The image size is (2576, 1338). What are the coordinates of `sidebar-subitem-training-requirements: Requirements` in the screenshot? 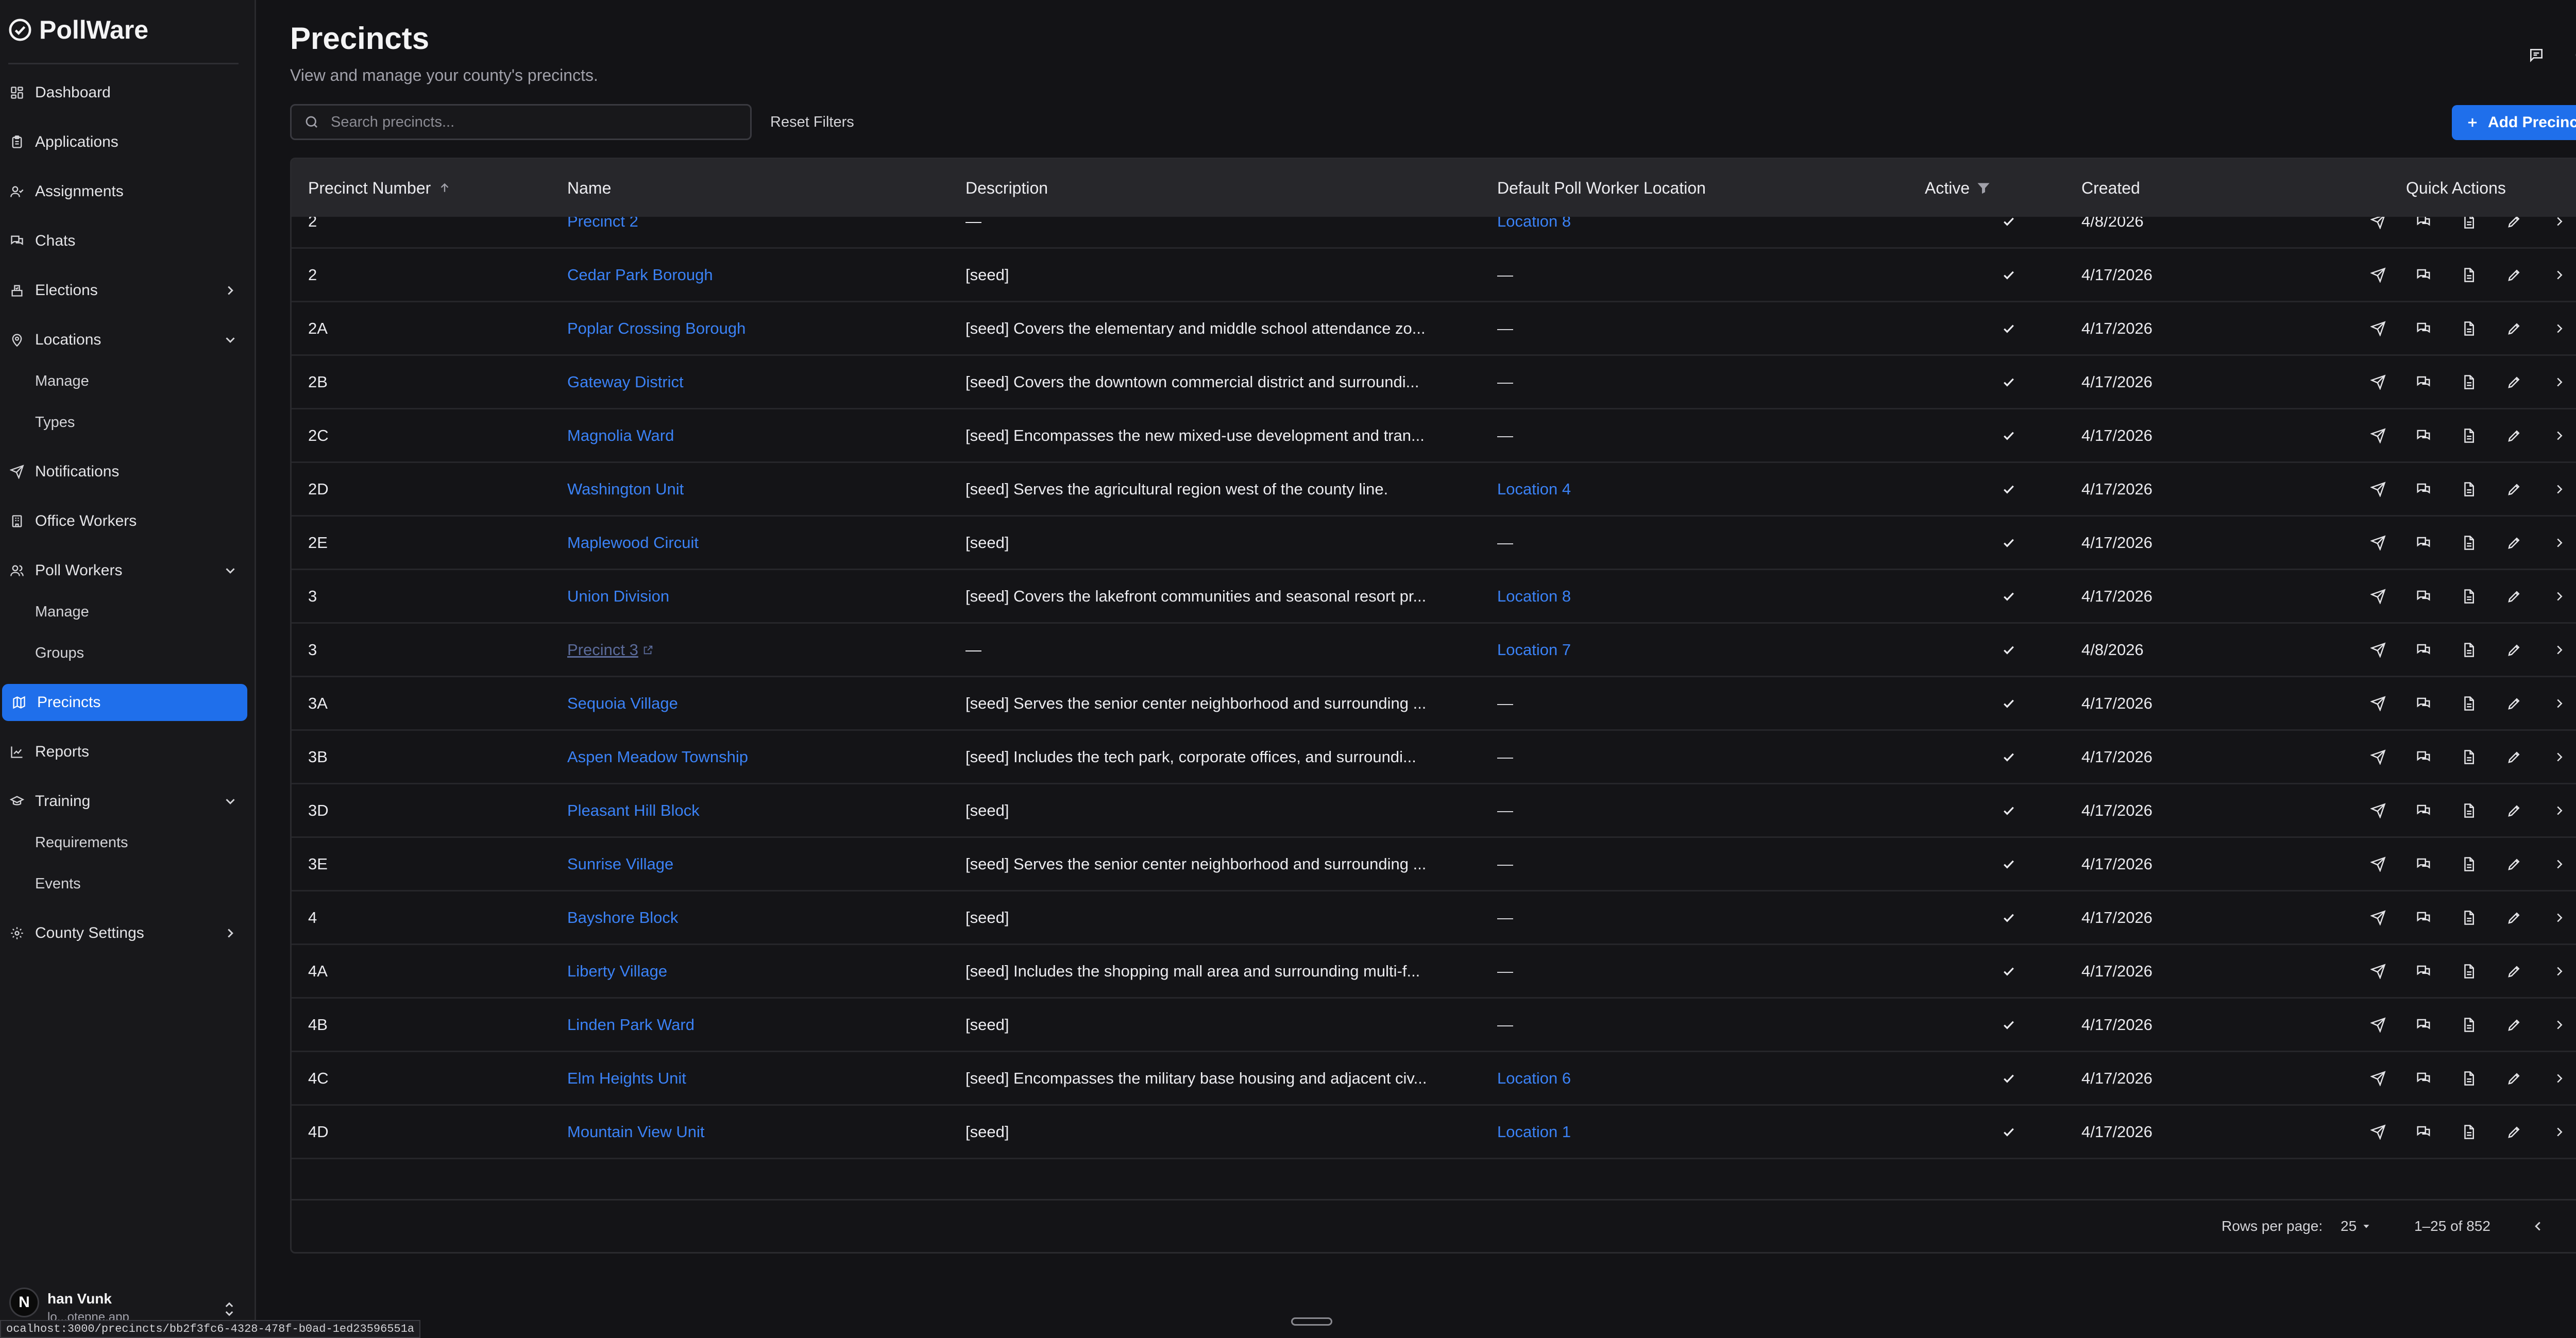 It's located at (81, 842).